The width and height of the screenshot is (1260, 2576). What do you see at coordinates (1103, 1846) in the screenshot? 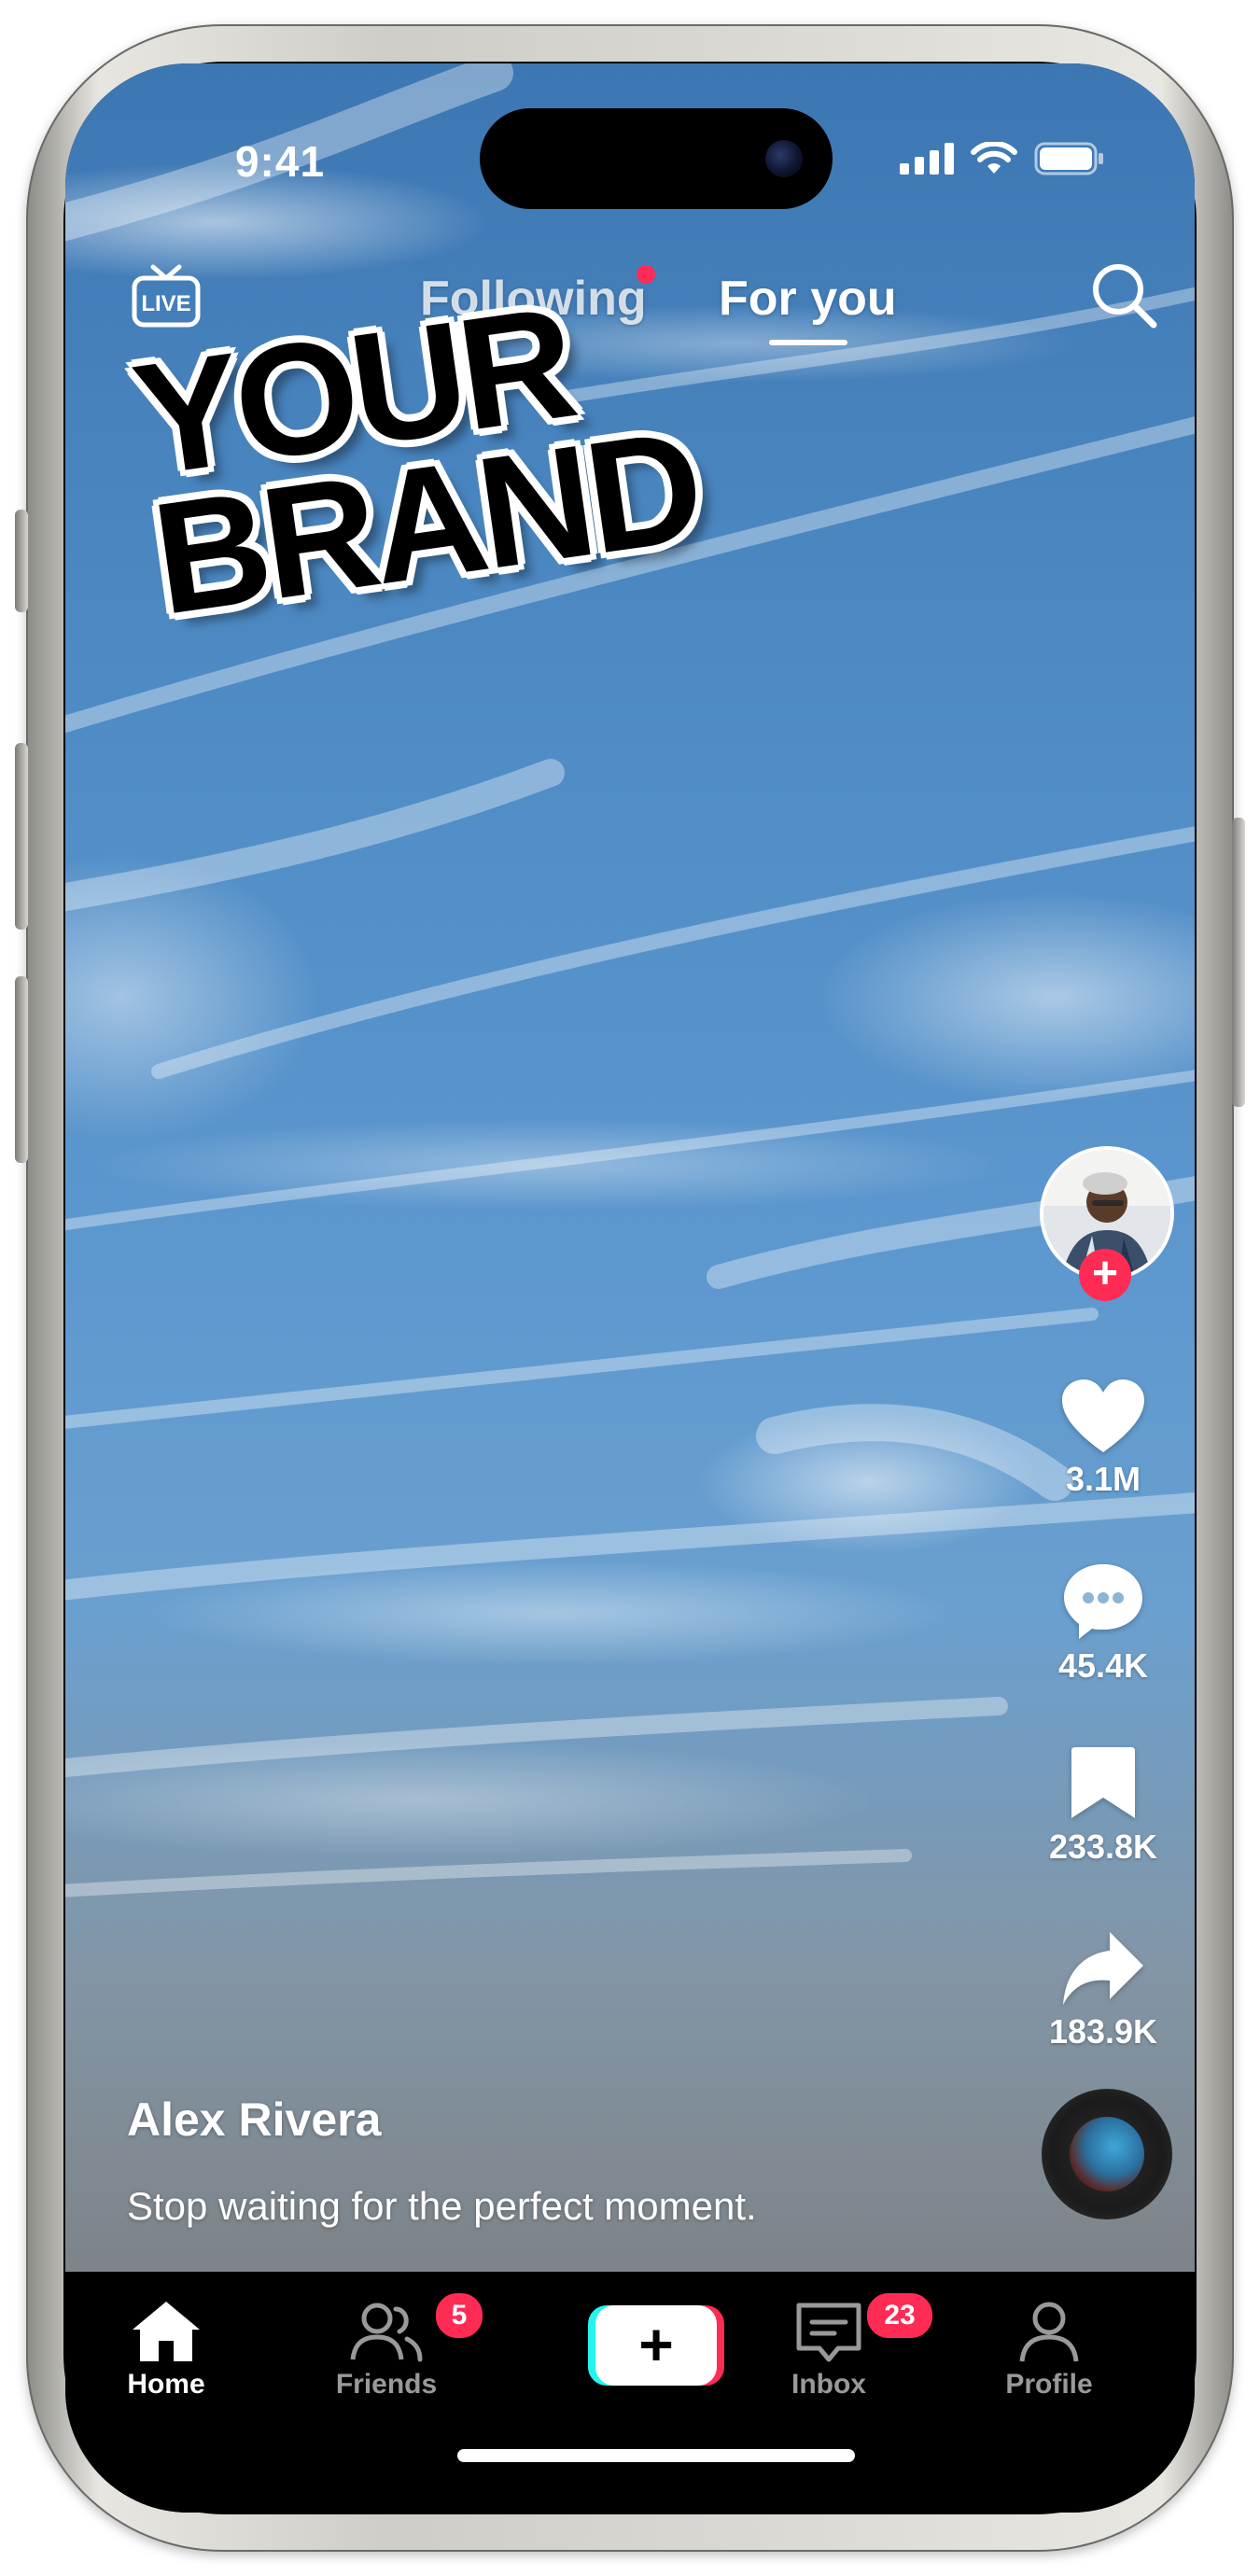
I see `save-count: 233.8K` at bounding box center [1103, 1846].